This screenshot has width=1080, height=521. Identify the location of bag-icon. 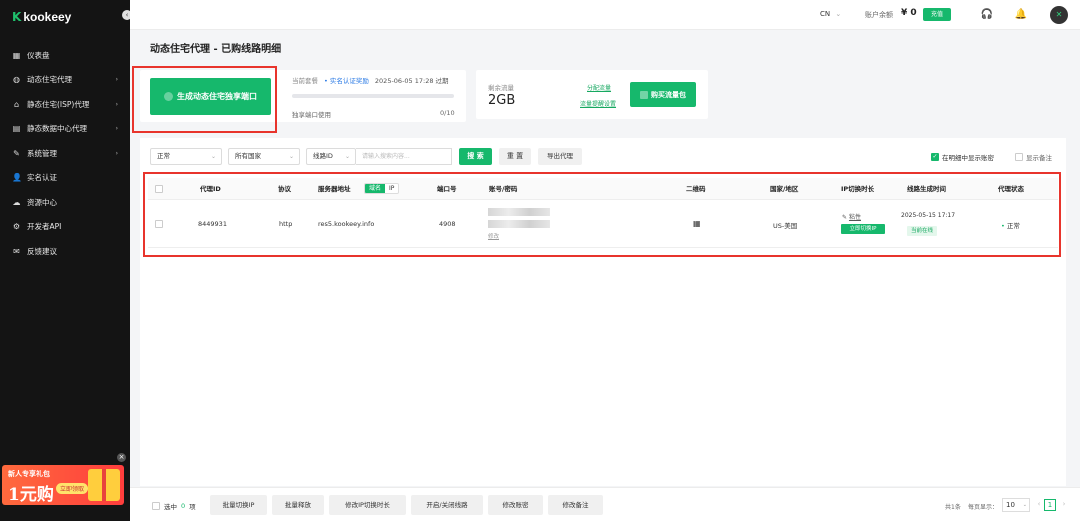
(644, 94).